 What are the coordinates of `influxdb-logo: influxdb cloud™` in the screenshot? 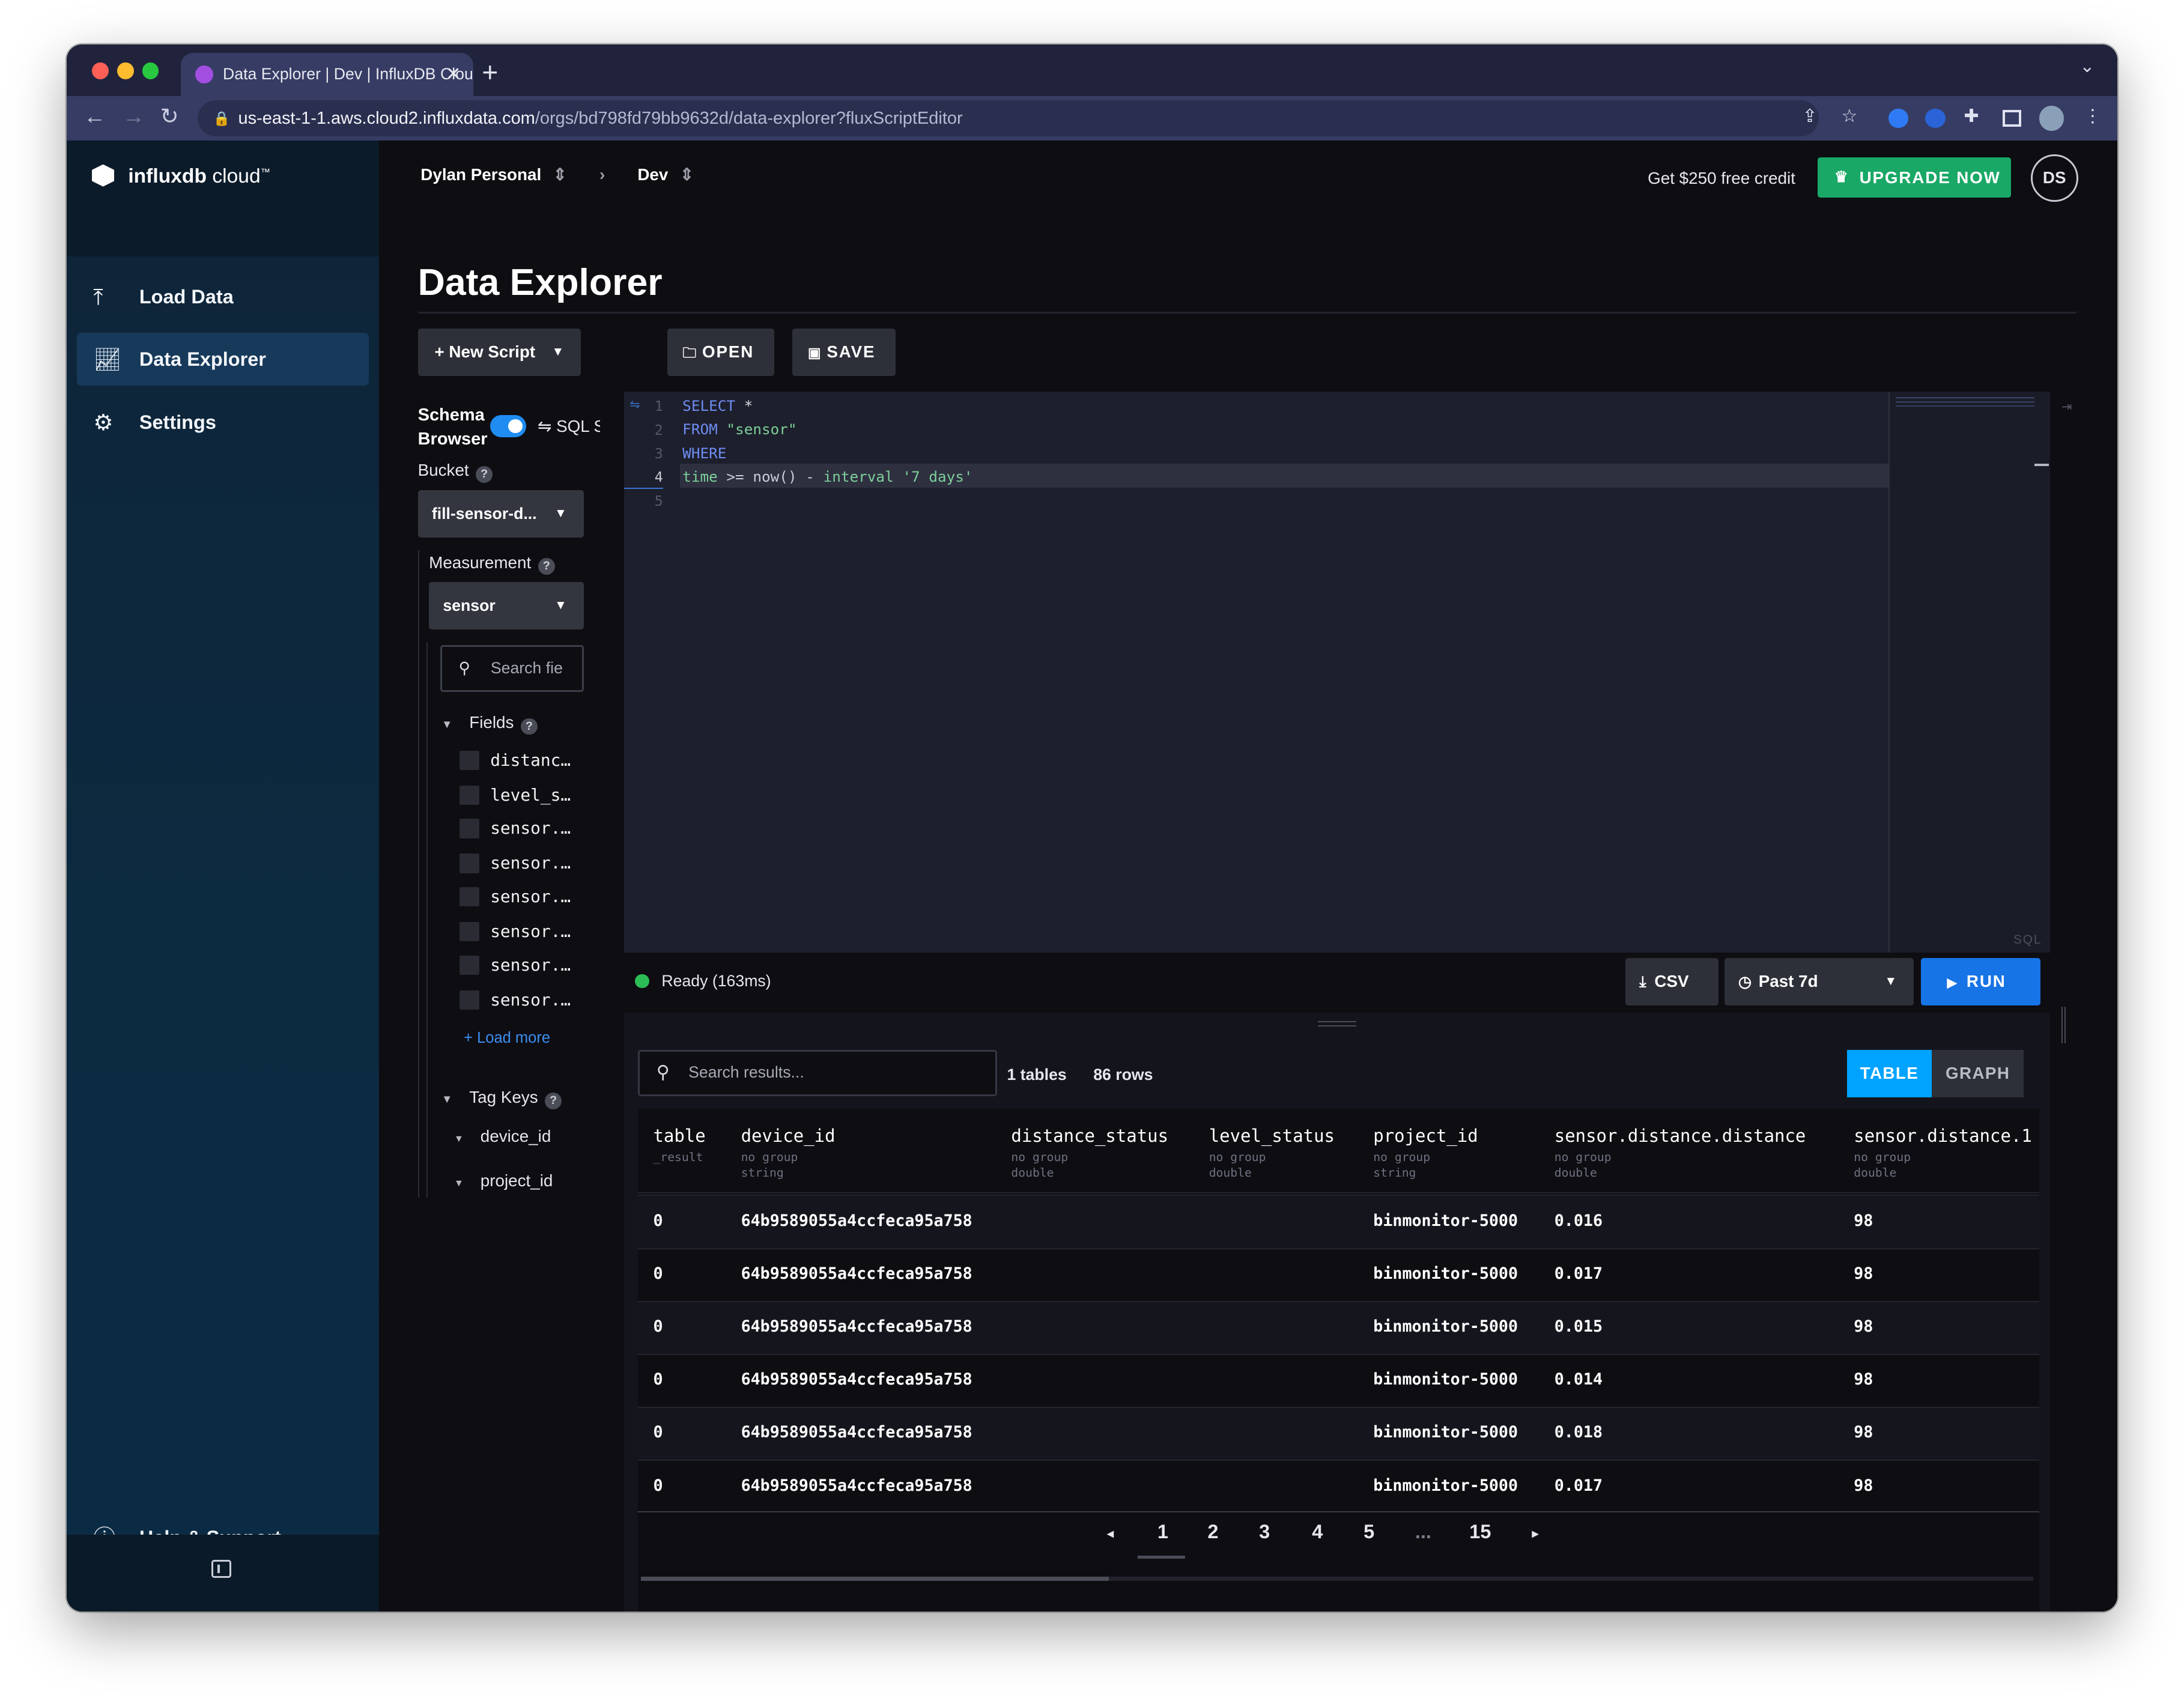 It's located at (181, 176).